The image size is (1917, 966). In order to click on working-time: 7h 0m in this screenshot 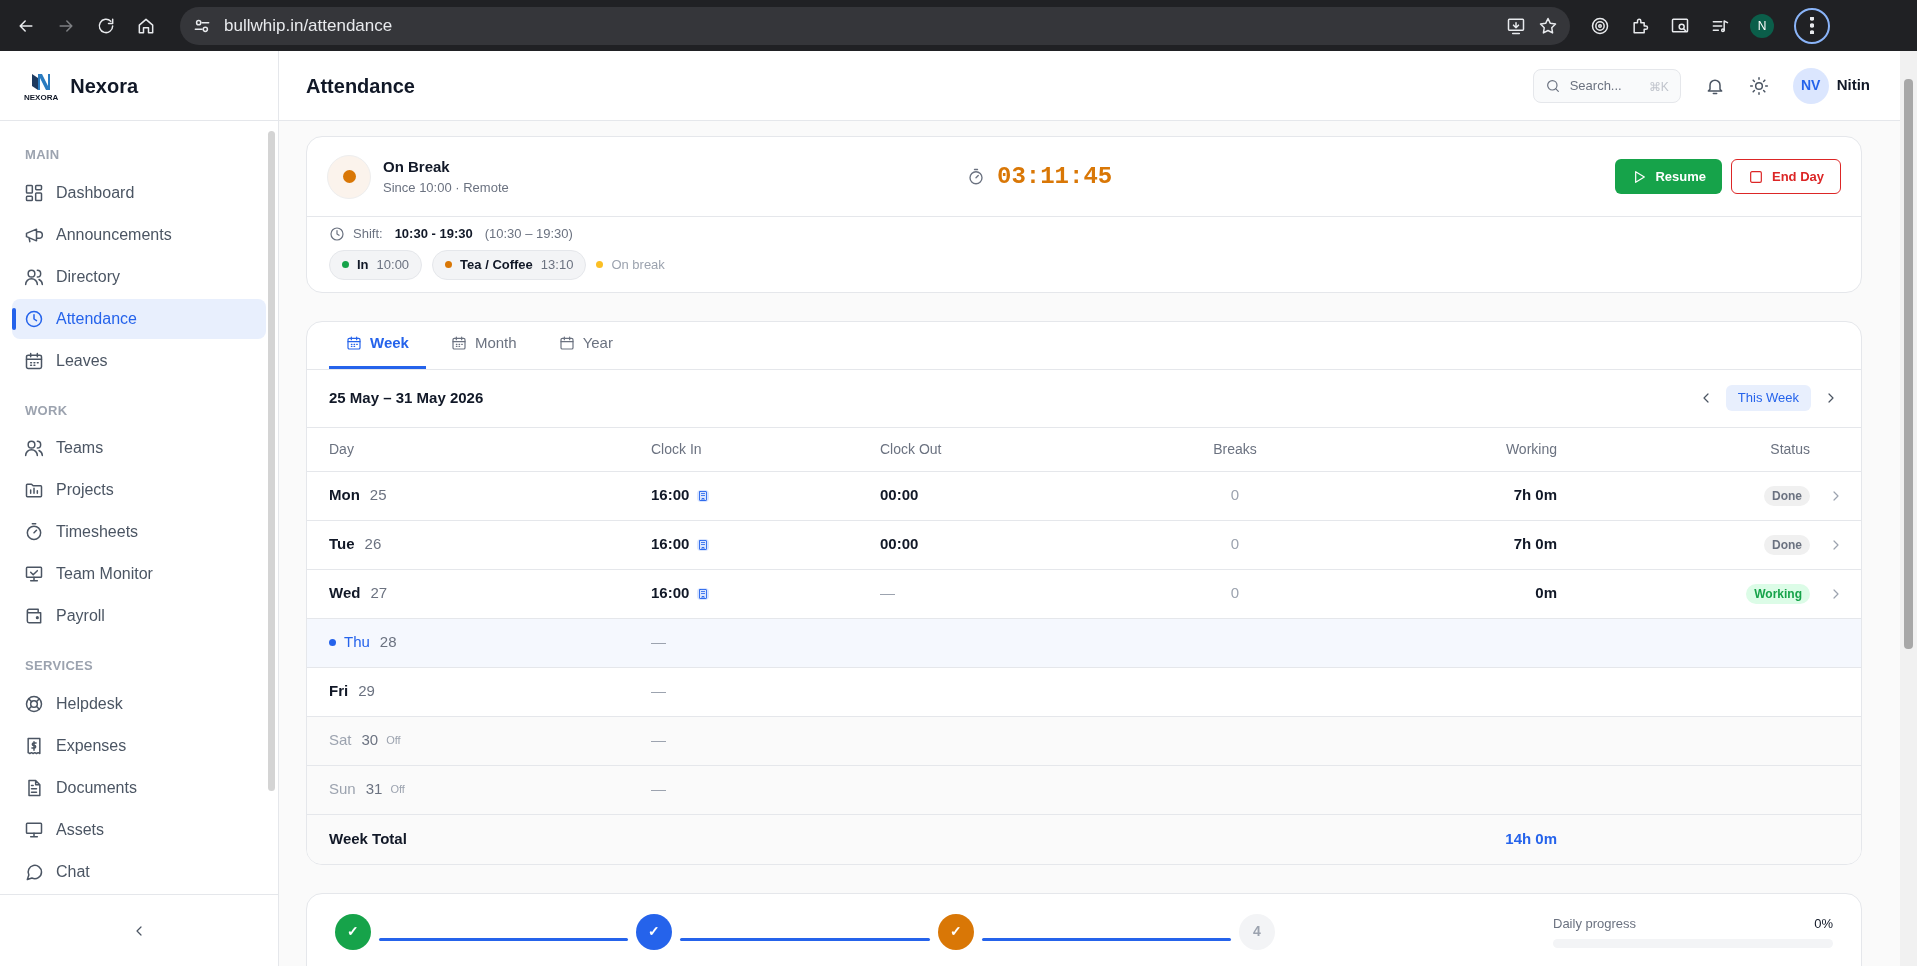, I will do `click(1534, 495)`.